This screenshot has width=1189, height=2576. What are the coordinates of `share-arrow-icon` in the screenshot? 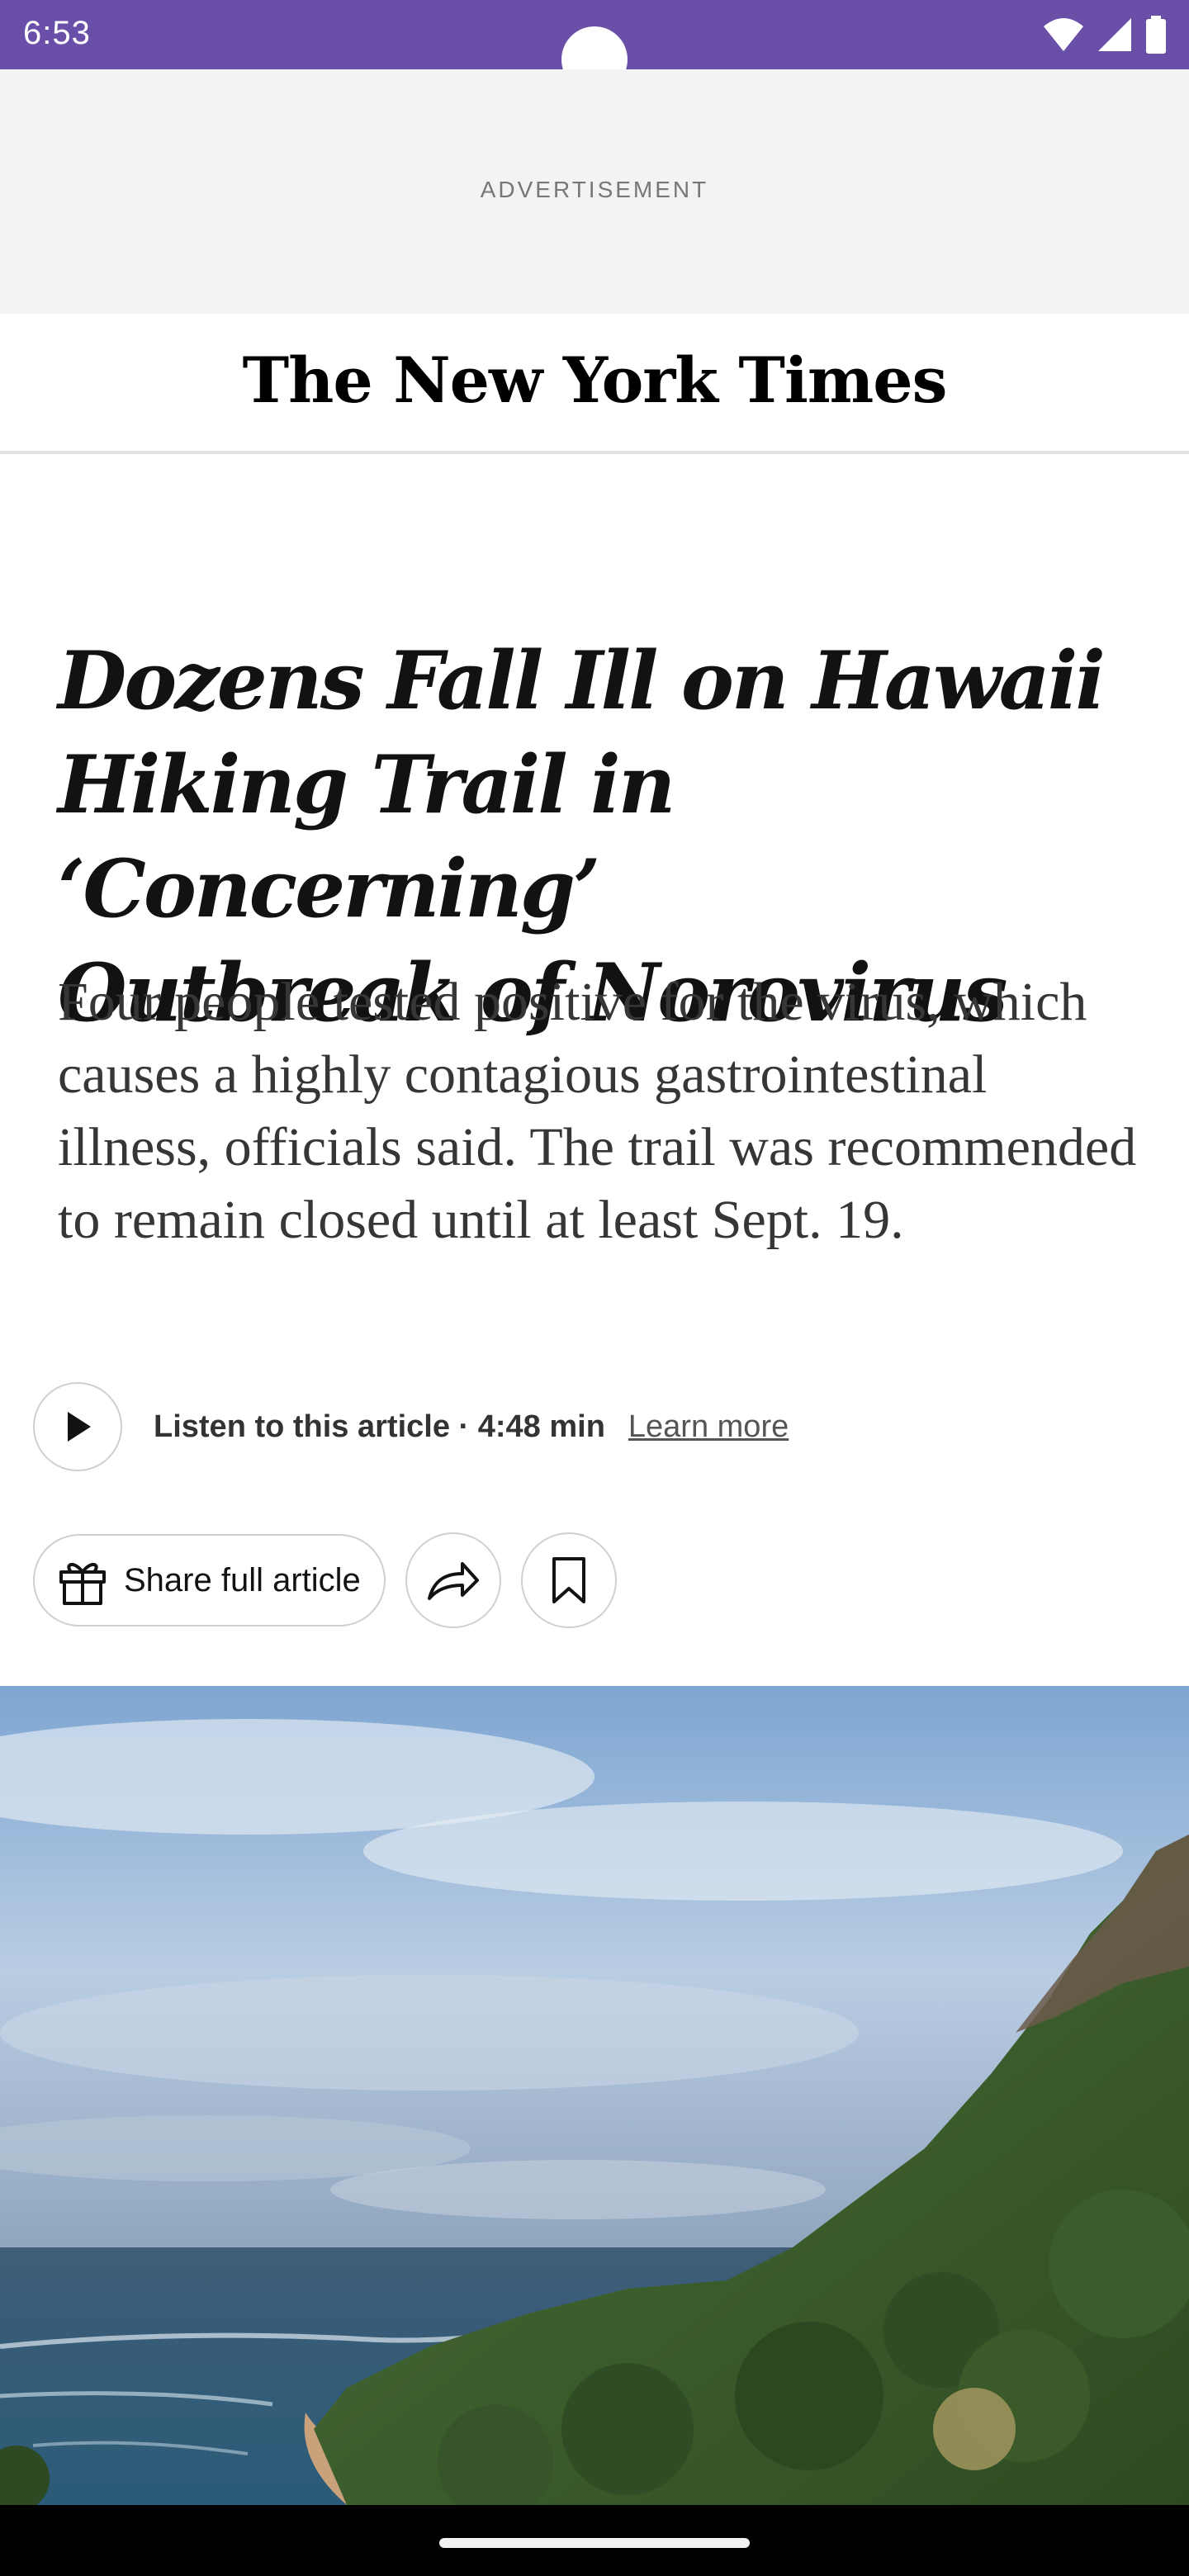 It's located at (453, 1581).